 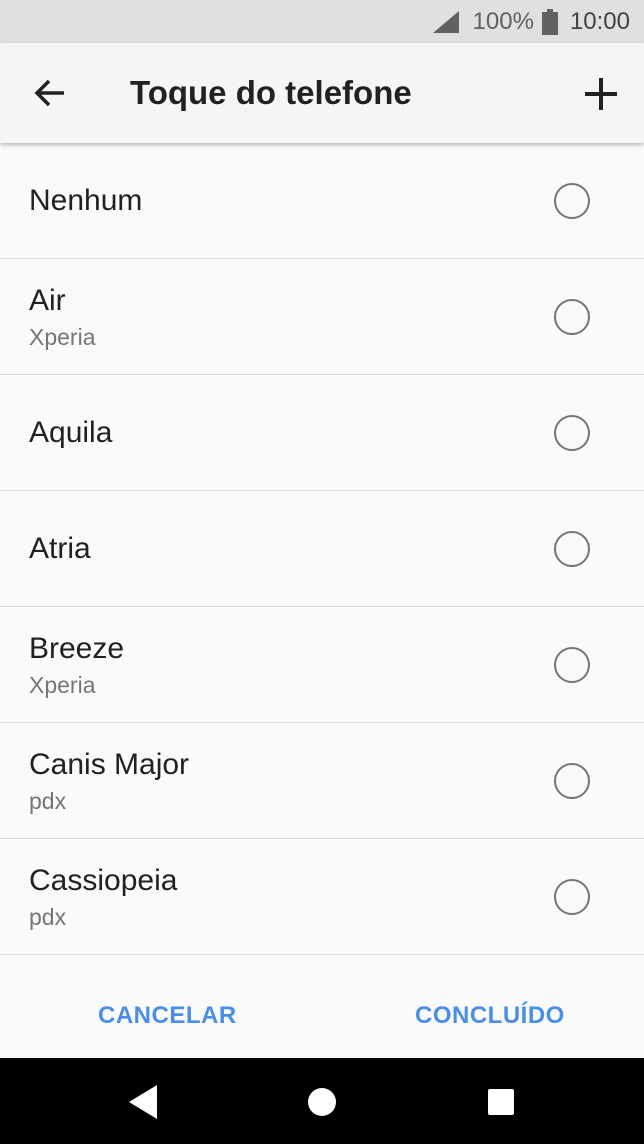 What do you see at coordinates (143, 1102) in the screenshot?
I see `nav-back-icon` at bounding box center [143, 1102].